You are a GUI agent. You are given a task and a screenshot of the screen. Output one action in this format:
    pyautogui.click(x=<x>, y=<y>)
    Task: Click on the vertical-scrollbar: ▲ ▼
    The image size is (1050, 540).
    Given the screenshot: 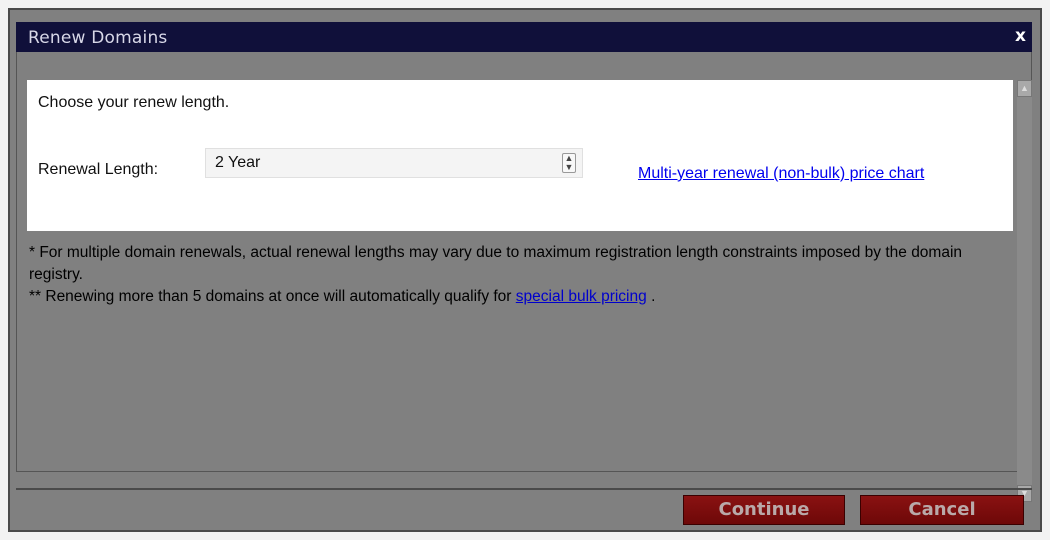 What is the action you would take?
    pyautogui.click(x=1024, y=291)
    